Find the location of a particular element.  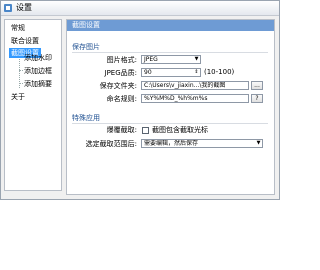

jpeg-quality-range: (10-100) is located at coordinates (219, 72).